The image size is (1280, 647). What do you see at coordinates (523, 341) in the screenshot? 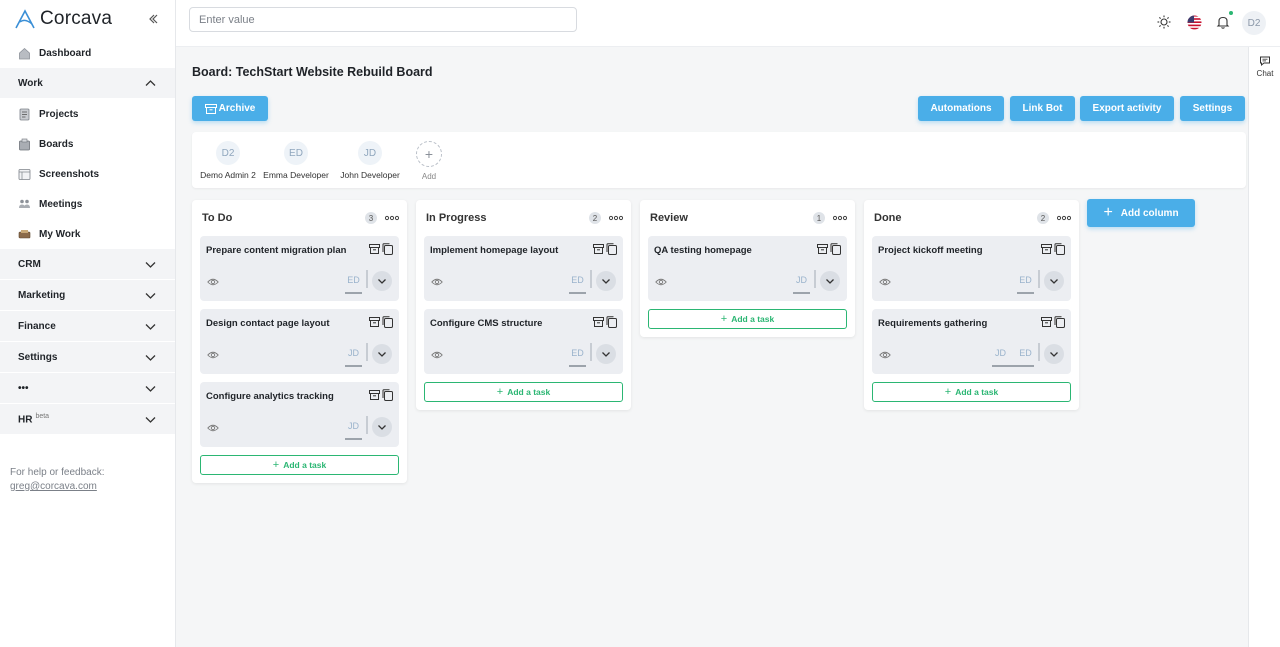
I see `task-card: Configure CMS structure ED` at bounding box center [523, 341].